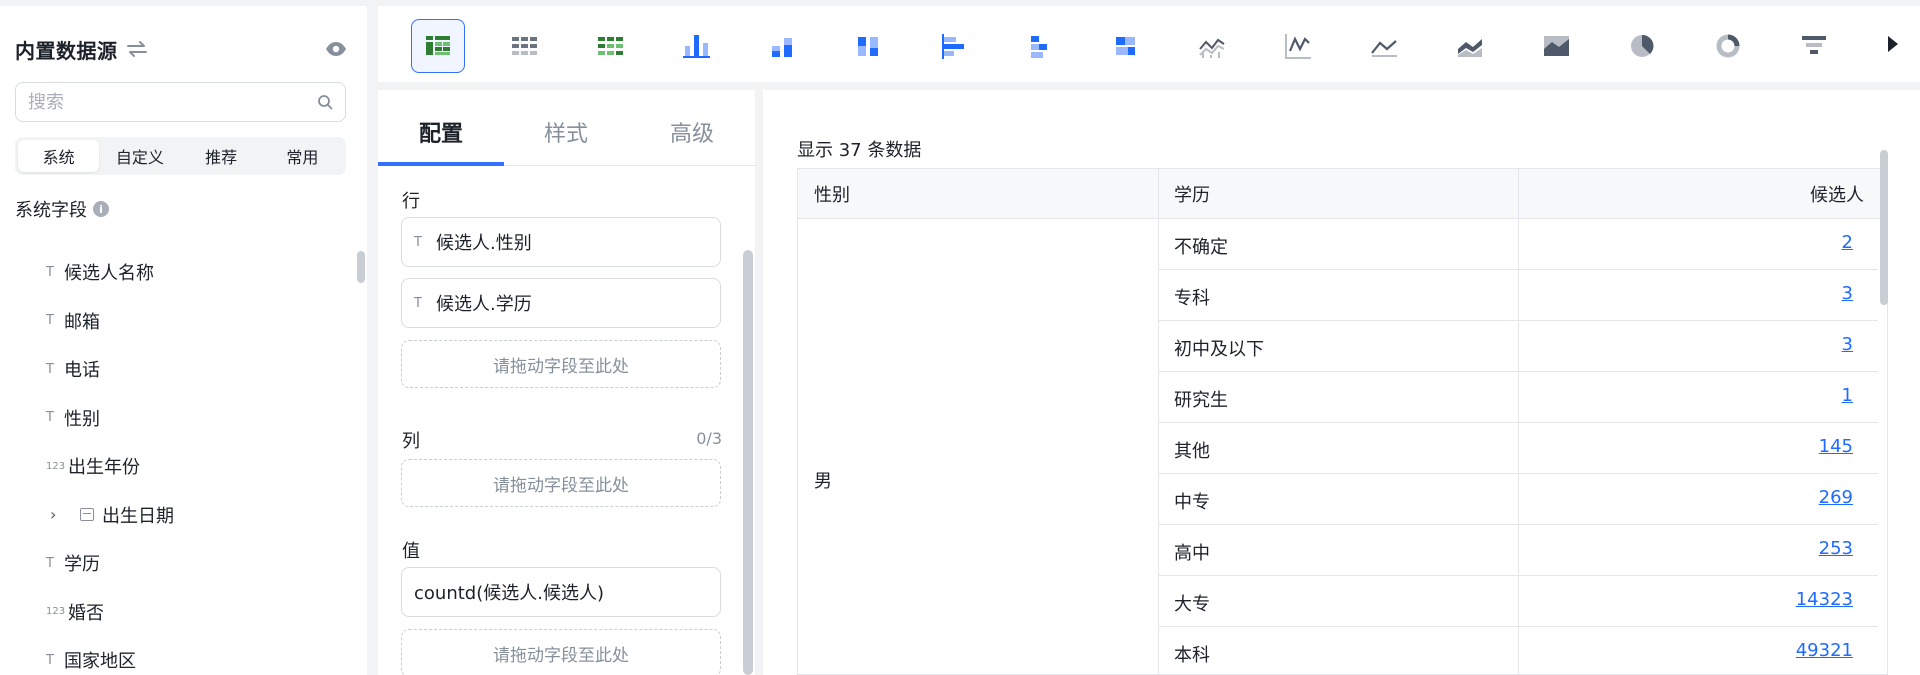 The width and height of the screenshot is (1920, 675). Describe the element at coordinates (177, 272) in the screenshot. I see `field-item-candidate-name: T 候选人名称` at that location.